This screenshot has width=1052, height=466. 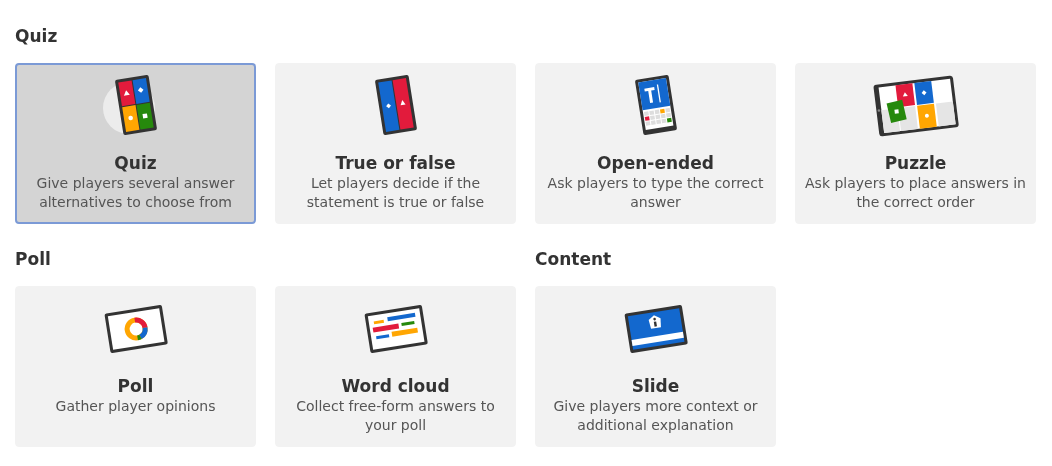 What do you see at coordinates (135, 366) in the screenshot?
I see `question-type-card: Poll Gather player opinions` at bounding box center [135, 366].